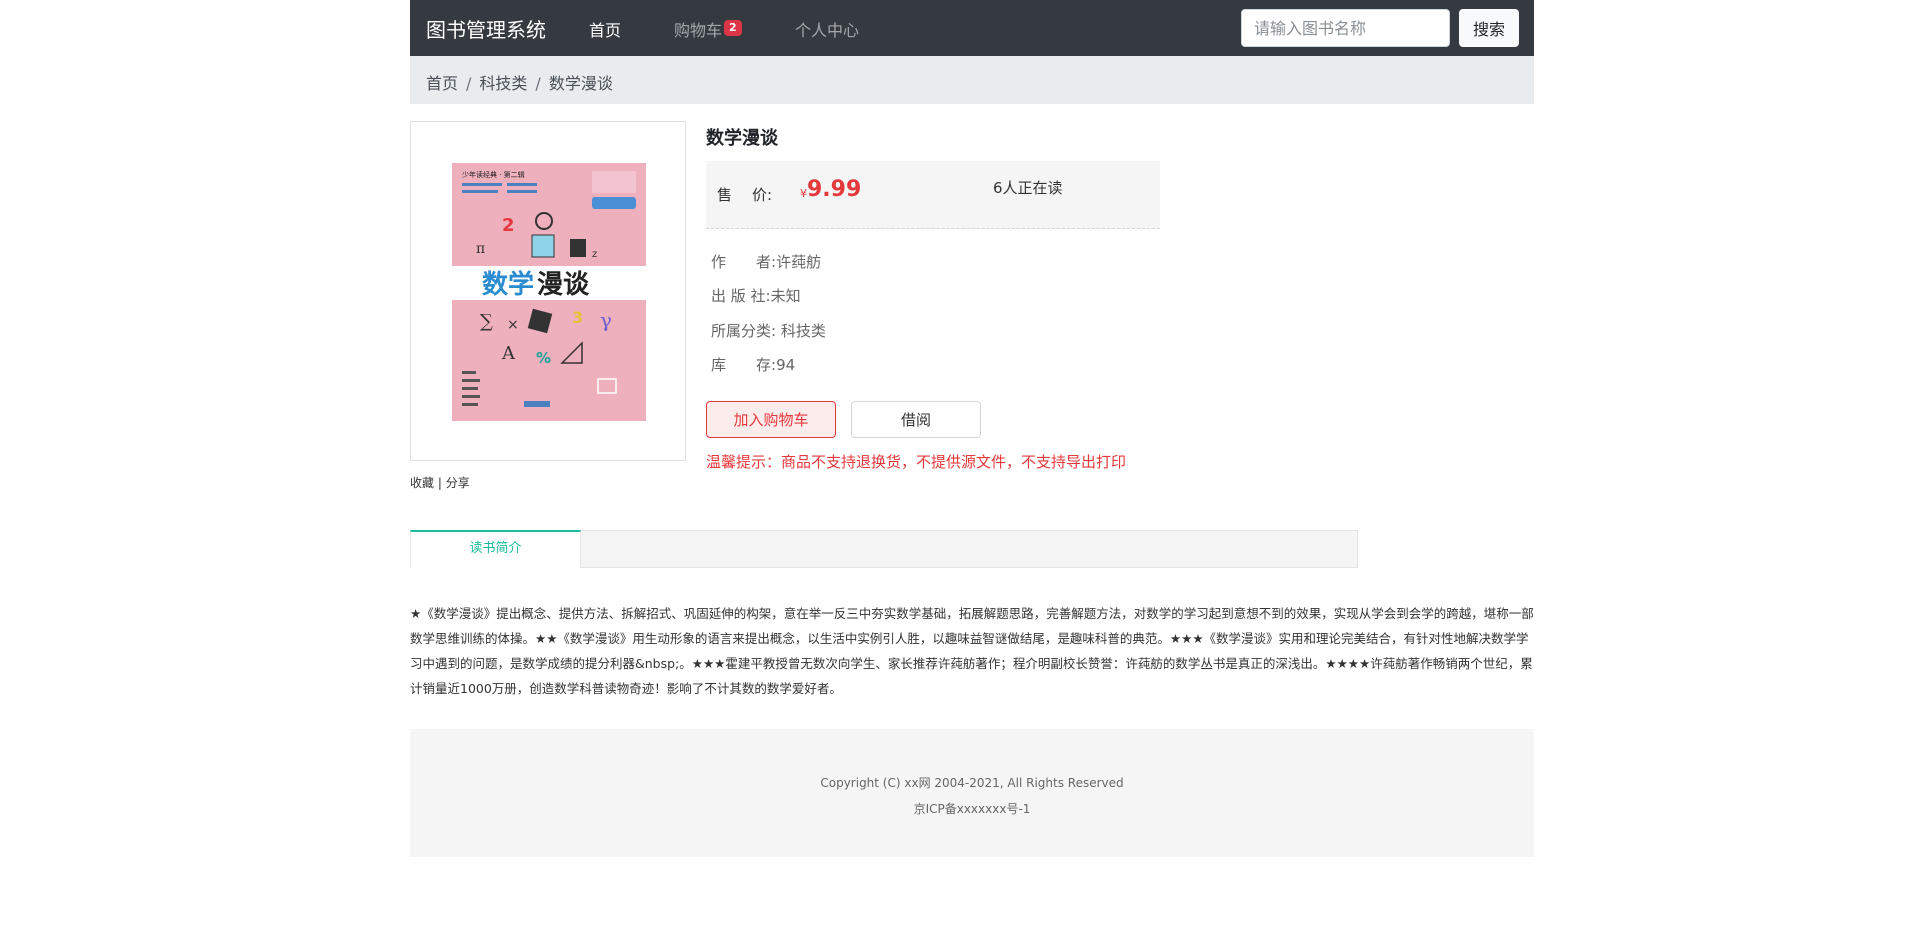 The image size is (1920, 935). What do you see at coordinates (933, 195) in the screenshot?
I see `price-panel: 售 价: ¥ 9.99 6人正在读` at bounding box center [933, 195].